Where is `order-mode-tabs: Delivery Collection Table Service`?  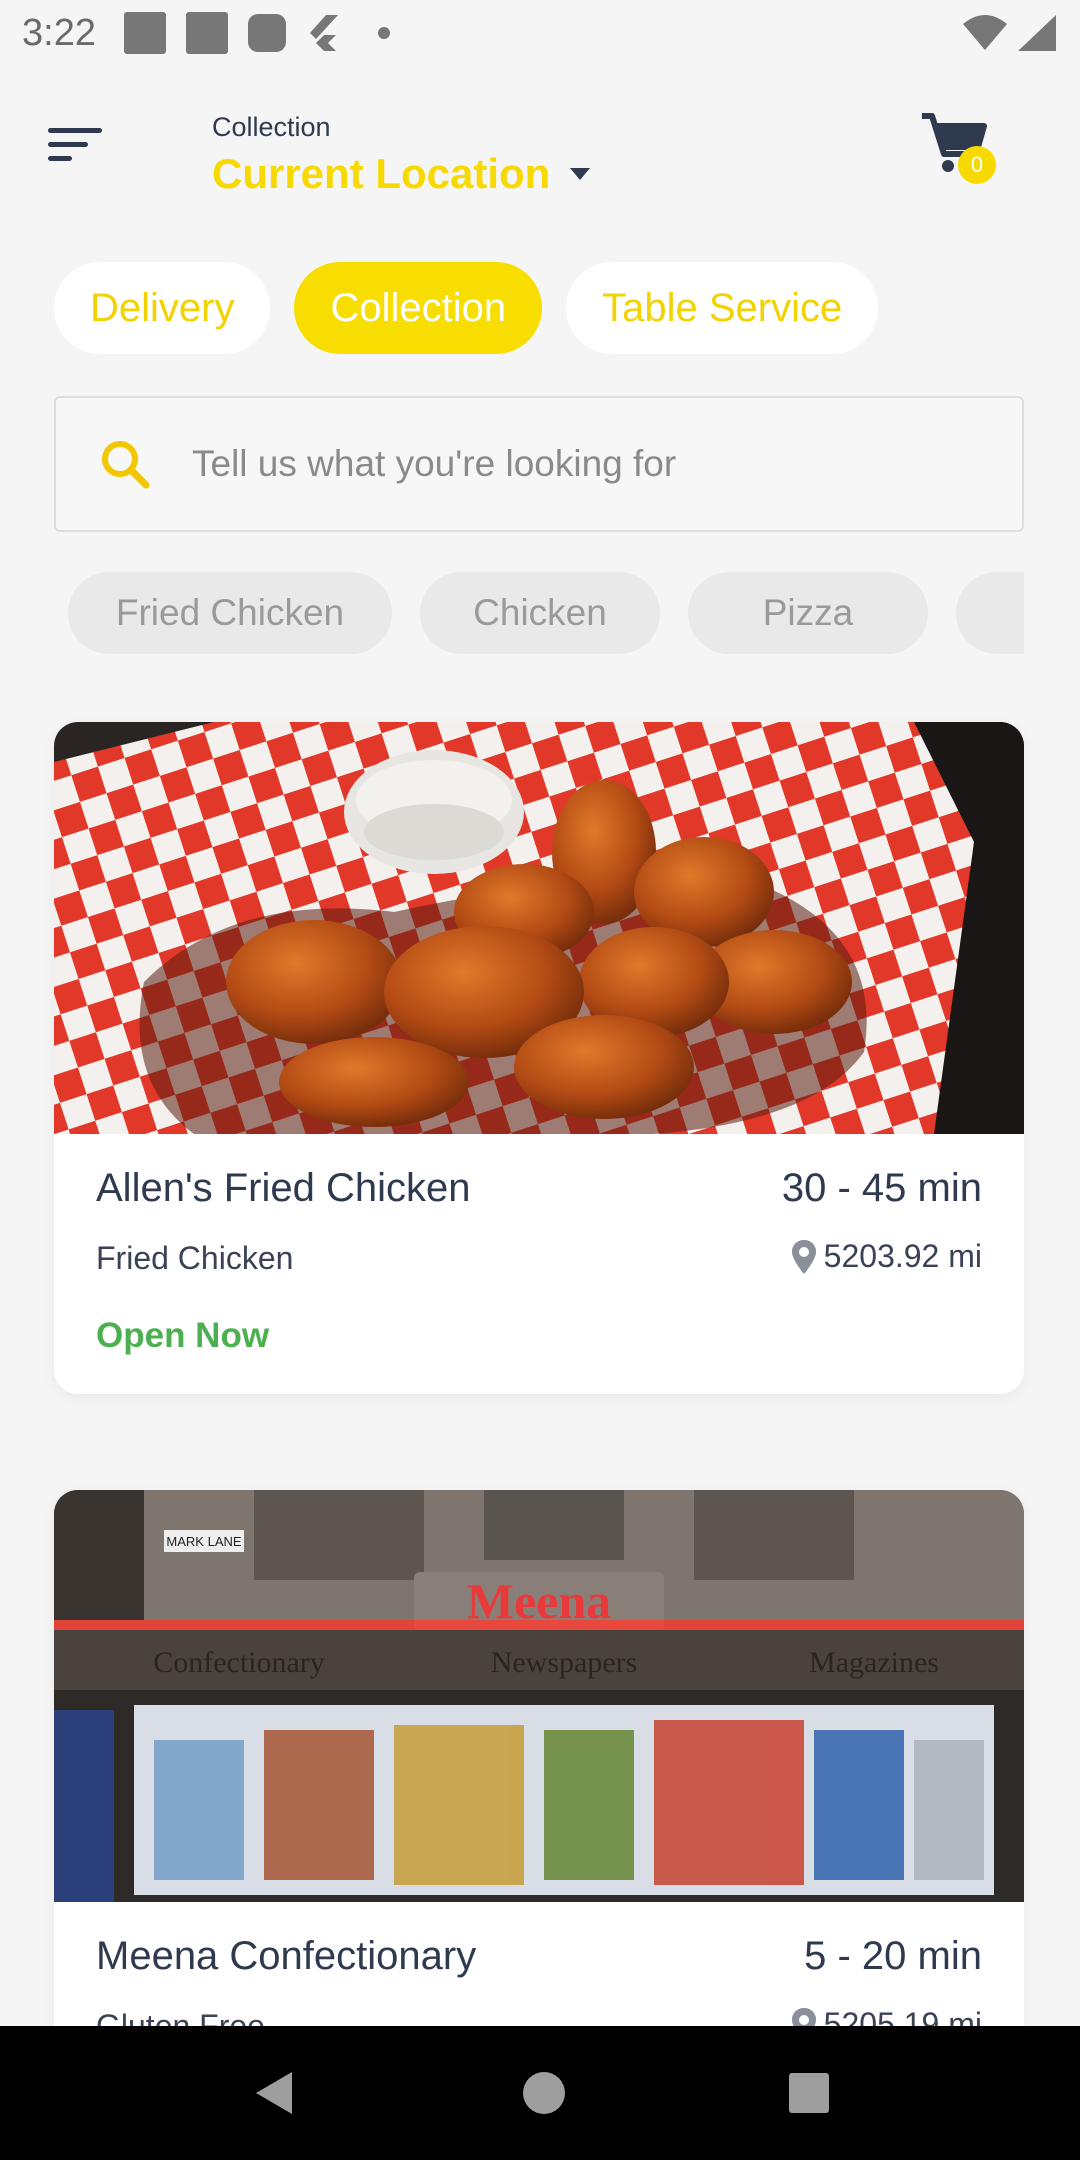 order-mode-tabs: Delivery Collection Table Service is located at coordinates (466, 308).